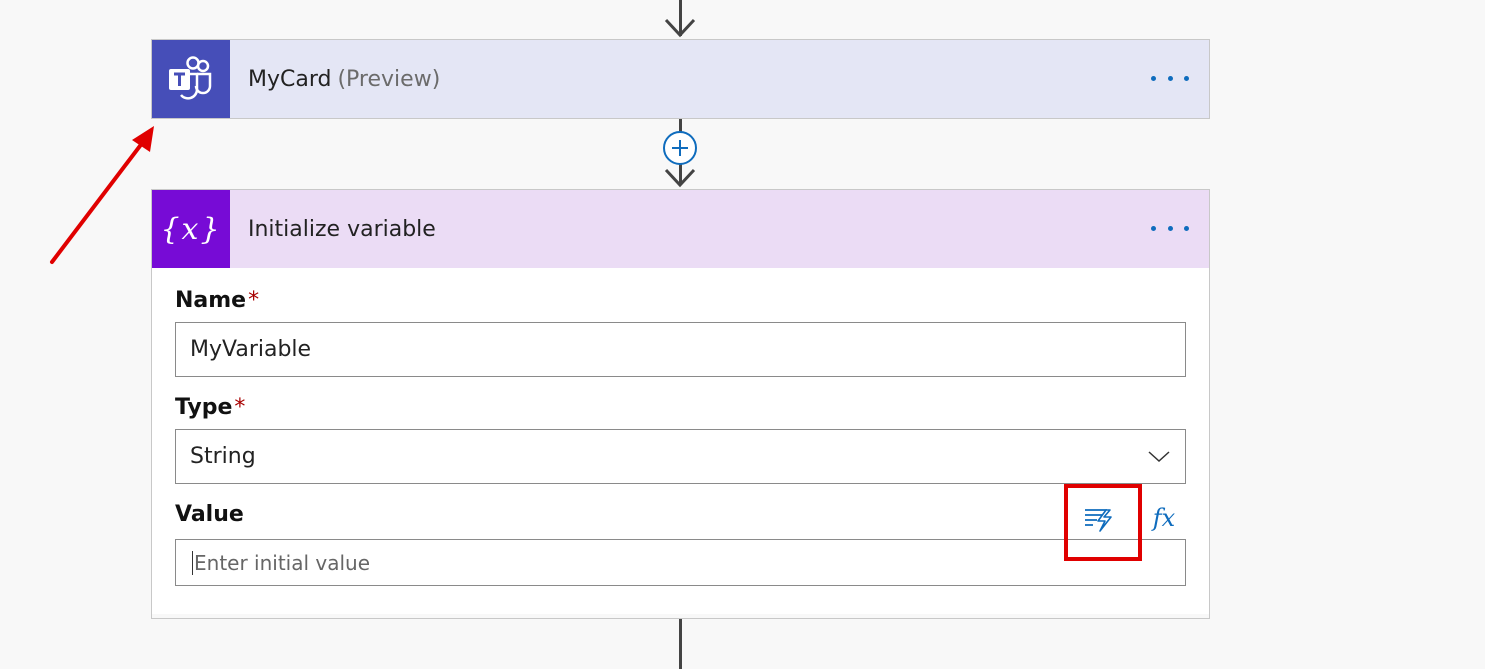  What do you see at coordinates (192, 563) in the screenshot?
I see `text-cursor` at bounding box center [192, 563].